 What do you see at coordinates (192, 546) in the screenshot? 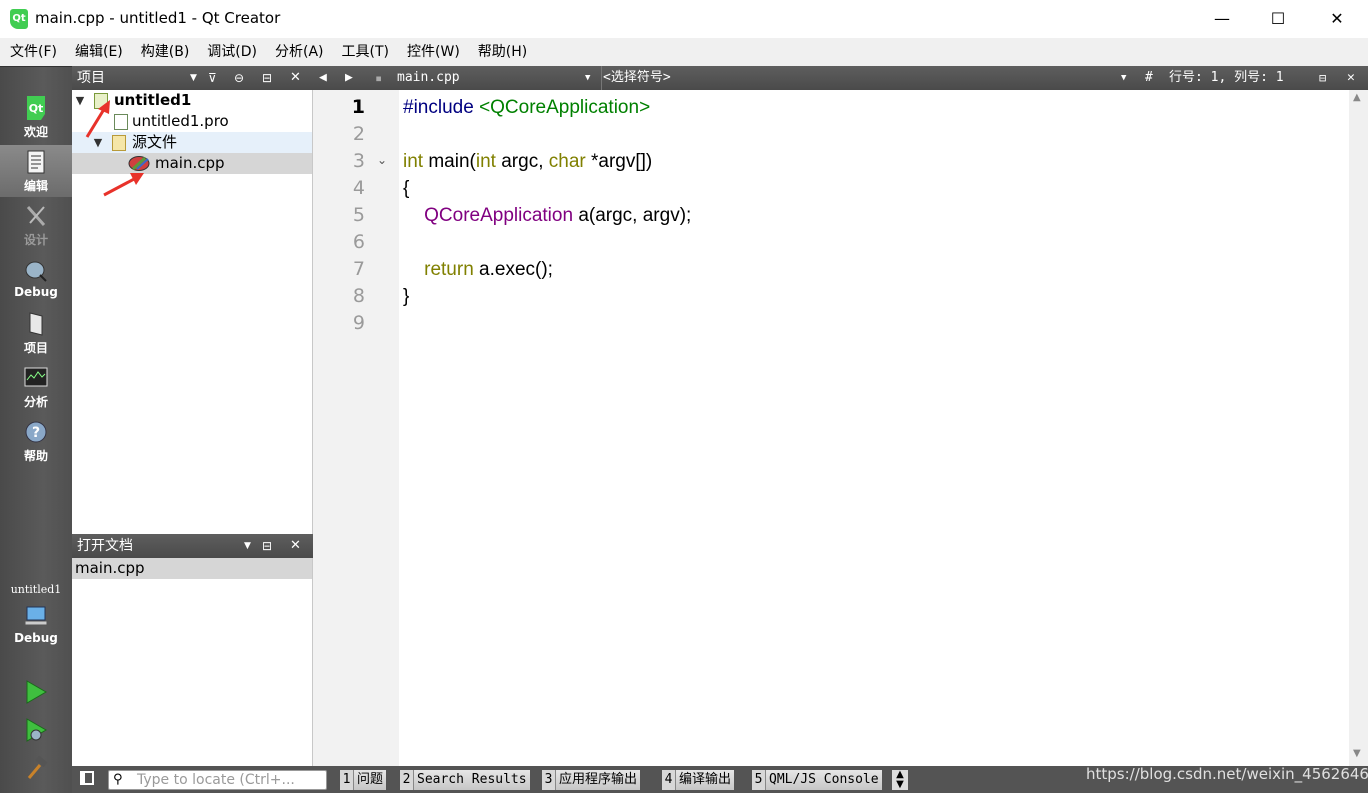
I see `open-docs-header: 打开文档 ▼ ⊟ ✕` at bounding box center [192, 546].